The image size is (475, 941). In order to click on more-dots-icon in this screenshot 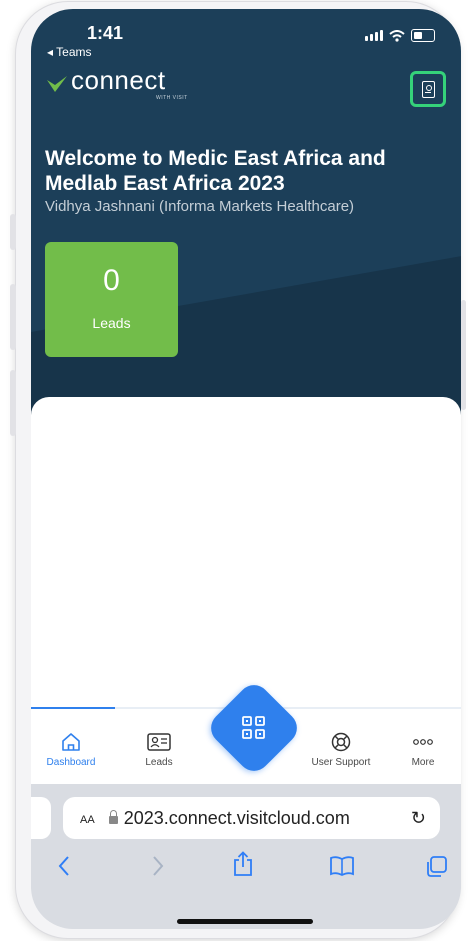, I will do `click(423, 742)`.